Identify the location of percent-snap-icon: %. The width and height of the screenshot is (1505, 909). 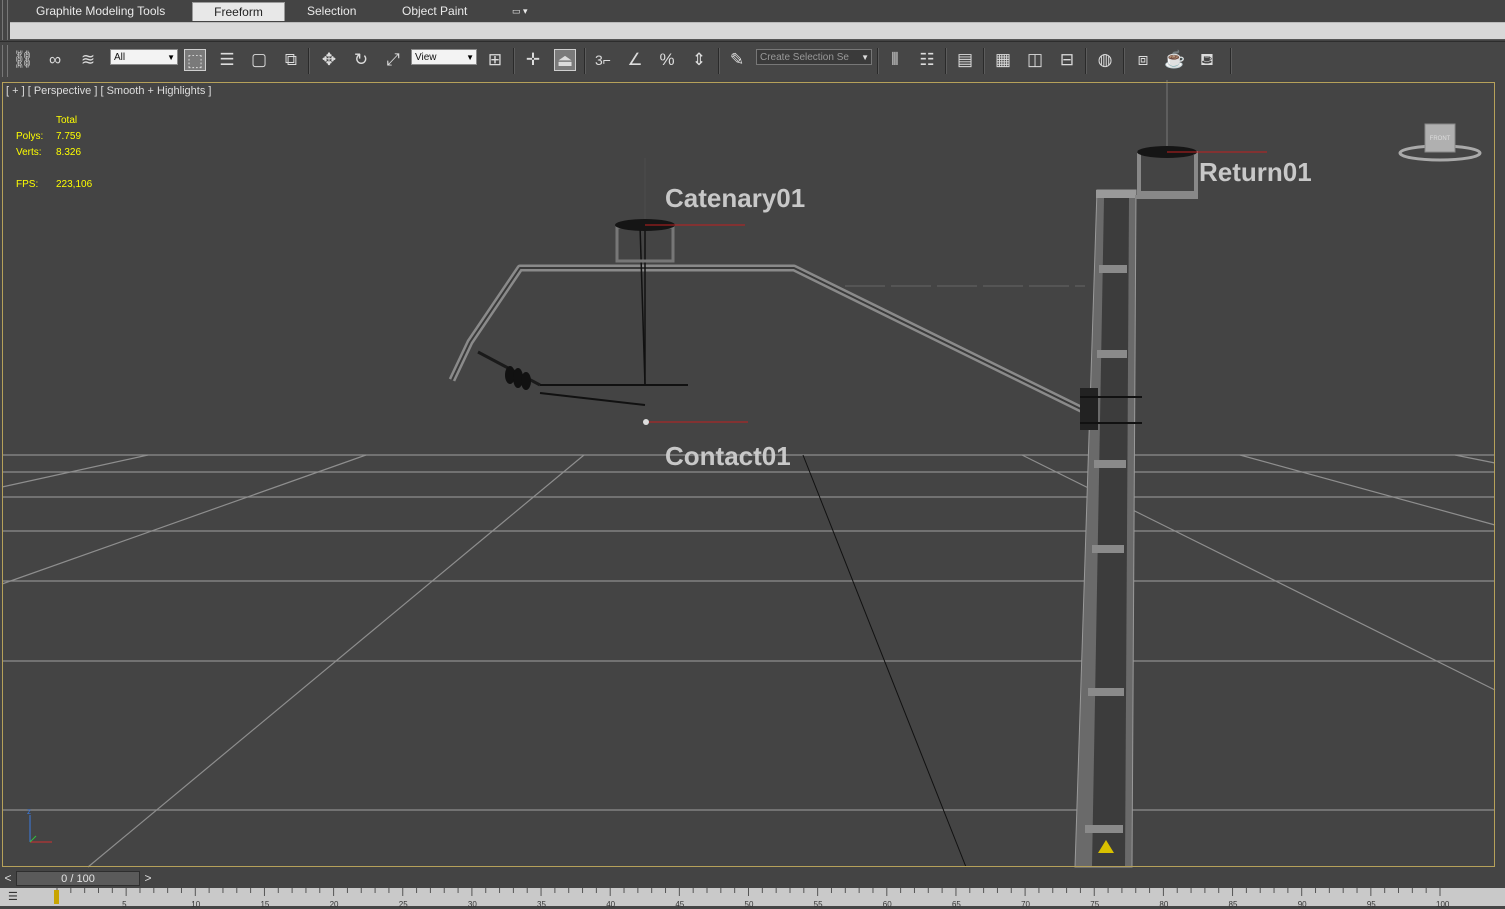
(667, 60).